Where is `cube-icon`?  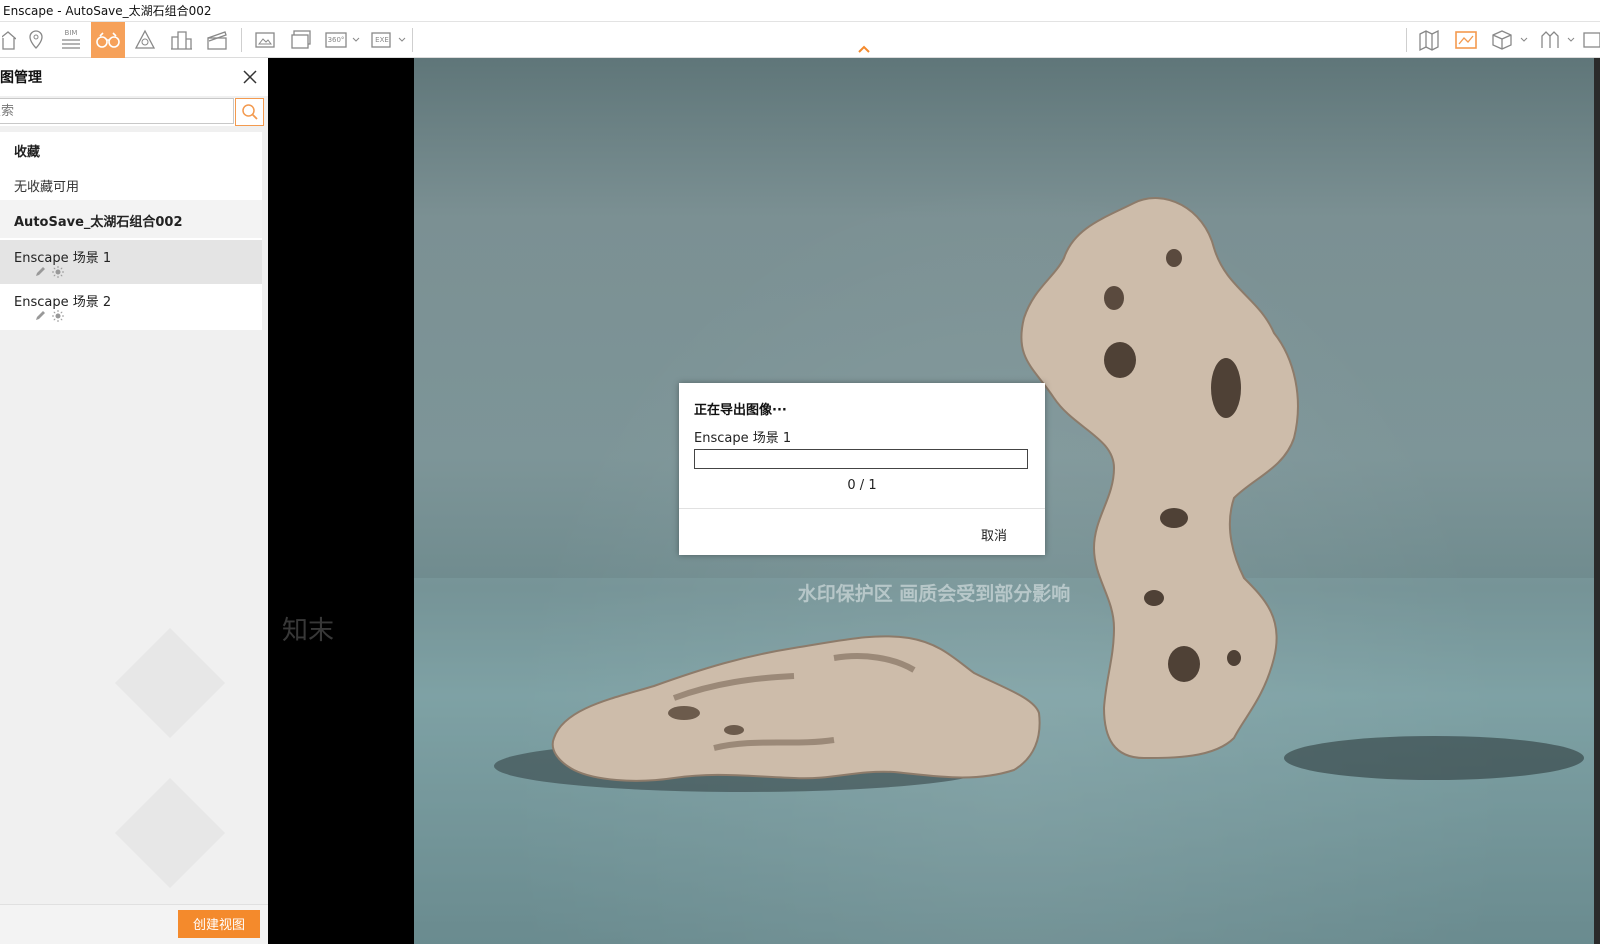 cube-icon is located at coordinates (1502, 40).